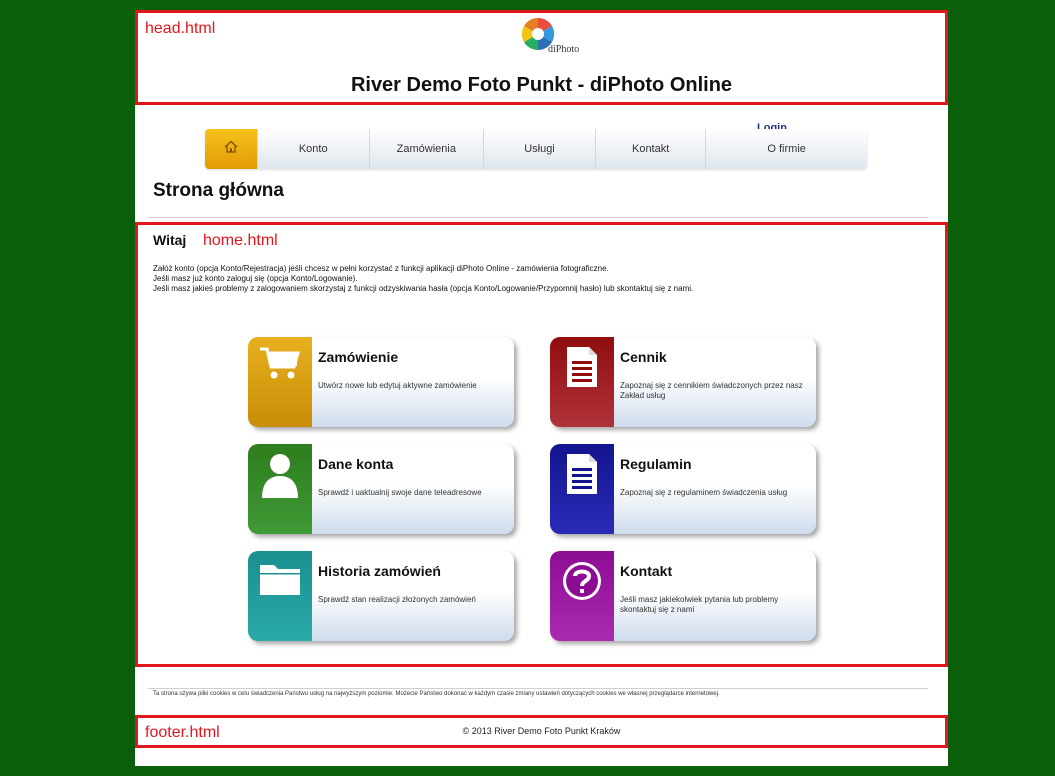 Image resolution: width=1055 pixels, height=776 pixels. I want to click on nav-item-label: Zamówienia, so click(426, 149).